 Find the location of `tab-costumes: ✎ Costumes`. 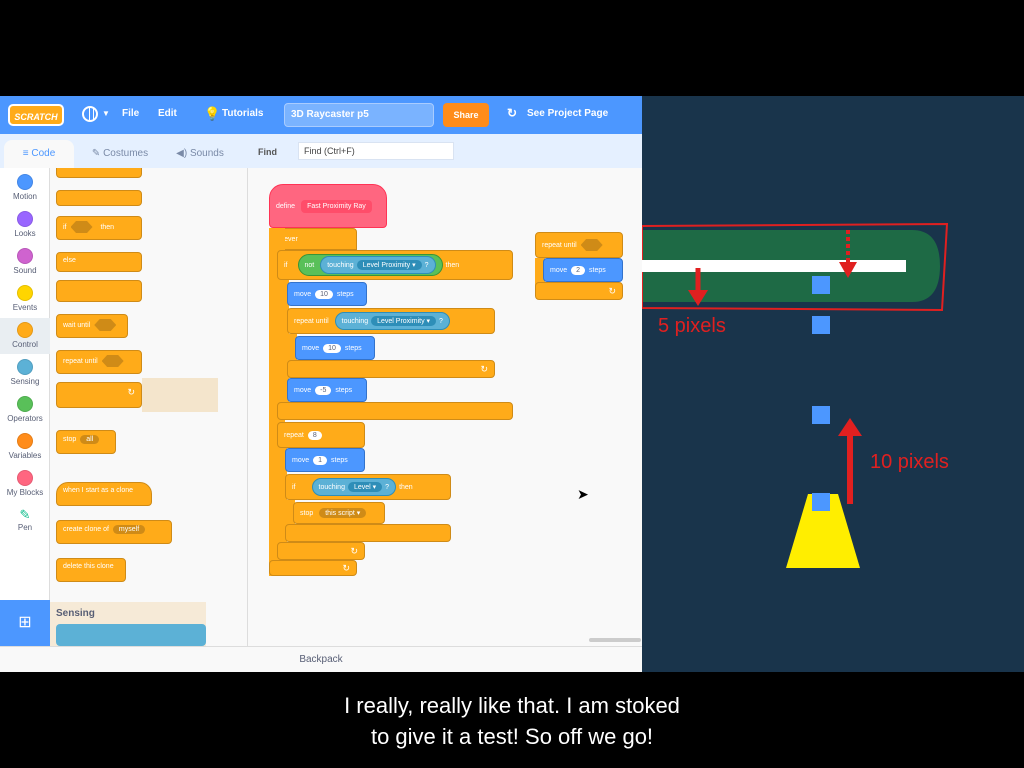

tab-costumes: ✎ Costumes is located at coordinates (120, 154).